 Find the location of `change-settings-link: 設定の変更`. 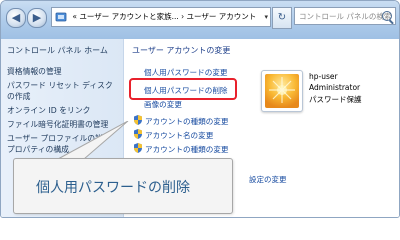

change-settings-link: 設定の変更 is located at coordinates (268, 179).